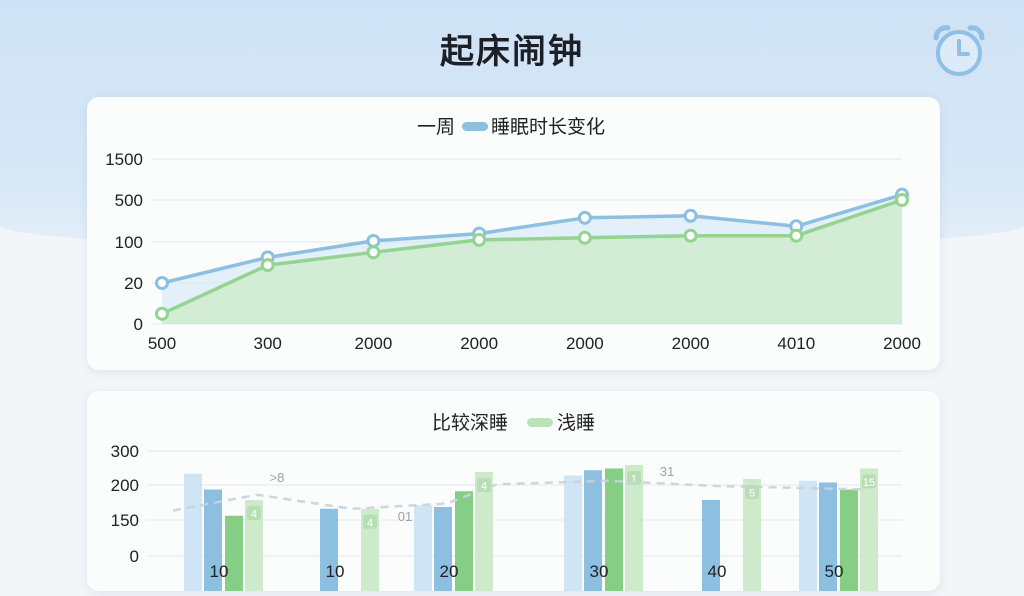  I want to click on trend-label: 01, so click(405, 516).